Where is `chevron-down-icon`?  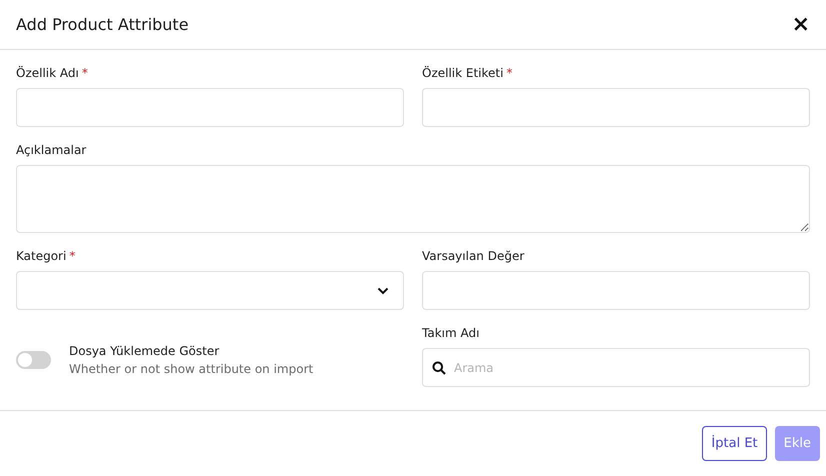
chevron-down-icon is located at coordinates (383, 290).